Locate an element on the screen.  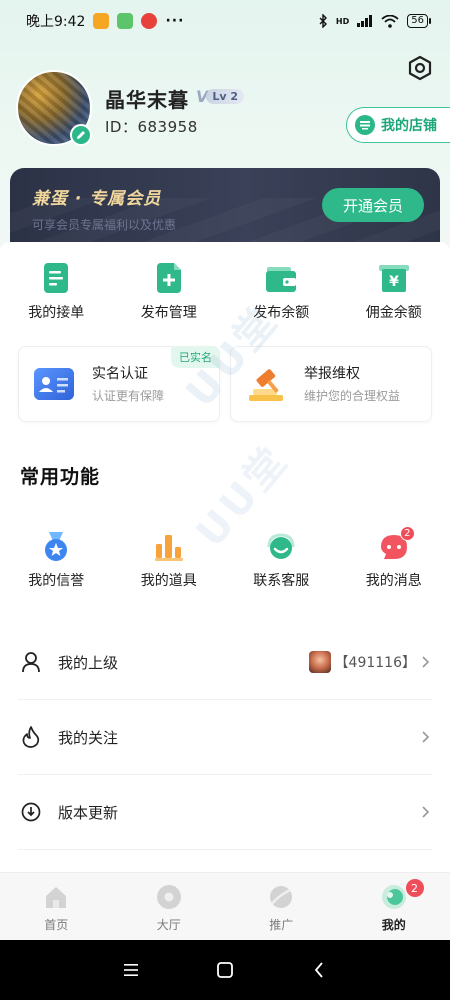
document-icon is located at coordinates (56, 278).